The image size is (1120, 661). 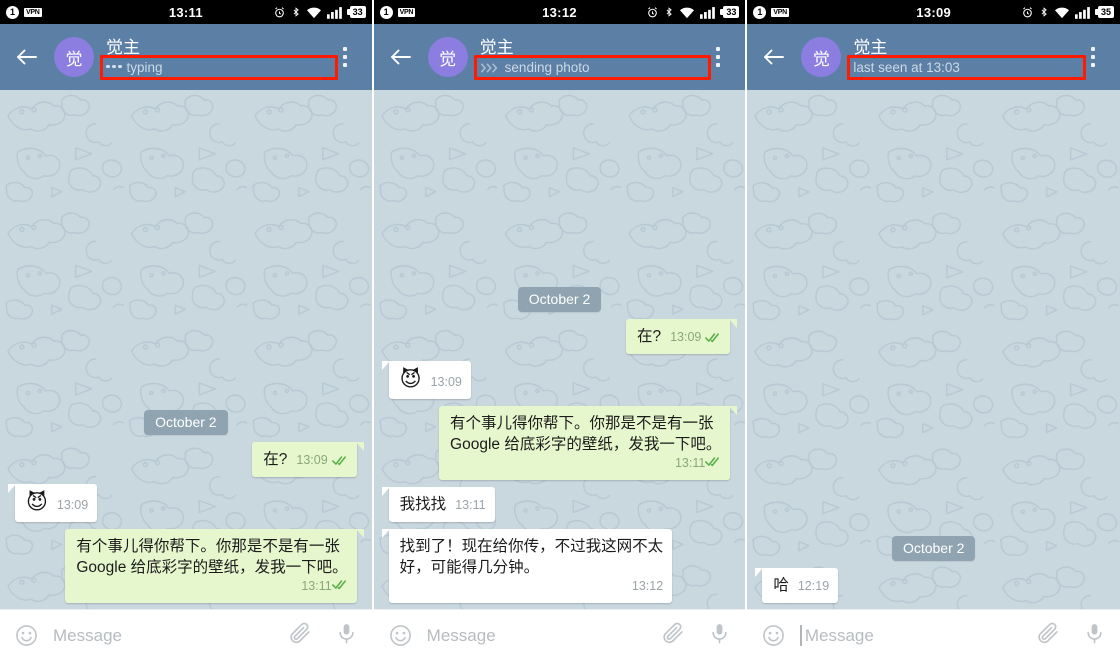 I want to click on contact-status-wrap: typing, so click(x=219, y=67).